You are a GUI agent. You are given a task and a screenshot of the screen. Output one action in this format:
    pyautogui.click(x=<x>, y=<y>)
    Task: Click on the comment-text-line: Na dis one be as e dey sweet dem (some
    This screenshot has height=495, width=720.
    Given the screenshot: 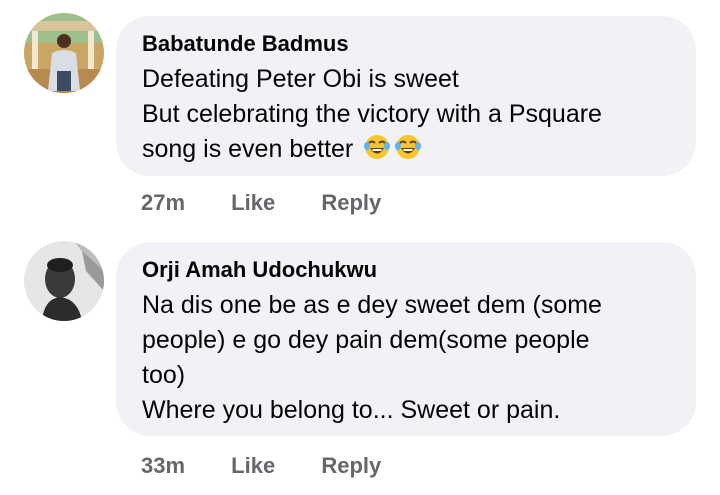 What is the action you would take?
    pyautogui.click(x=372, y=305)
    